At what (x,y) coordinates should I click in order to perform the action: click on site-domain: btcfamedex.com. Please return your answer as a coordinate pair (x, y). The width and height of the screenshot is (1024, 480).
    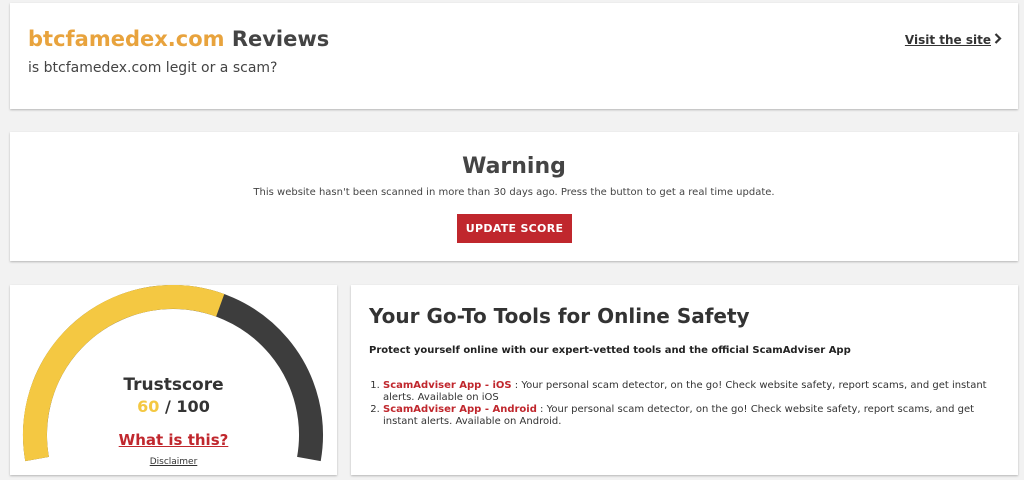
    Looking at the image, I should click on (126, 39).